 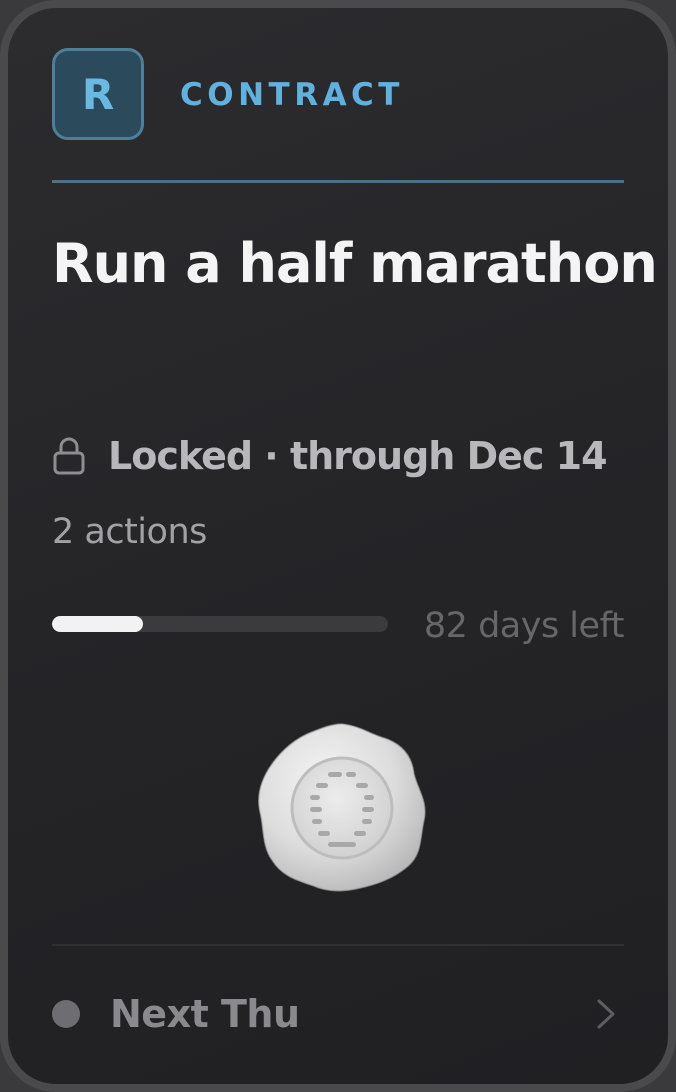 I want to click on lock-status: Locked · through Dec 14, so click(x=330, y=456).